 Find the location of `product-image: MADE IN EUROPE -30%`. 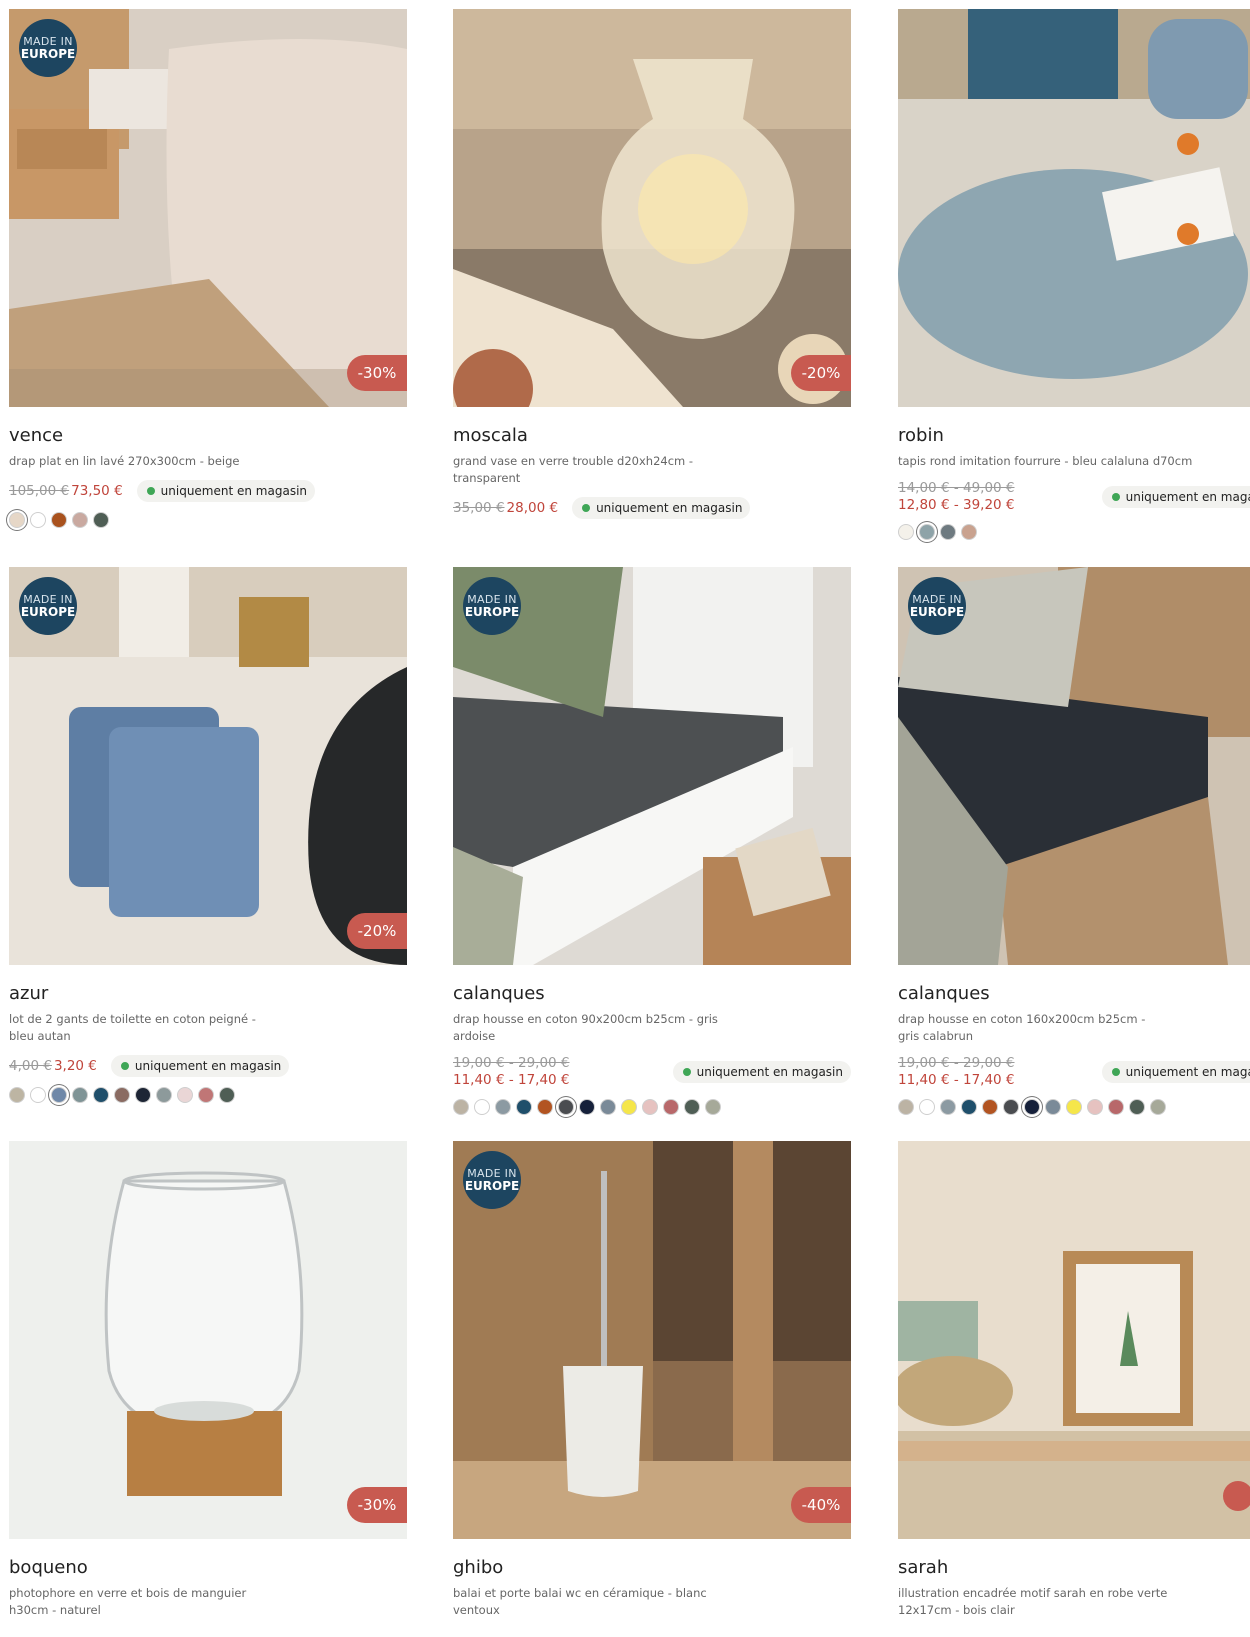

product-image: MADE IN EUROPE -30% is located at coordinates (208, 208).